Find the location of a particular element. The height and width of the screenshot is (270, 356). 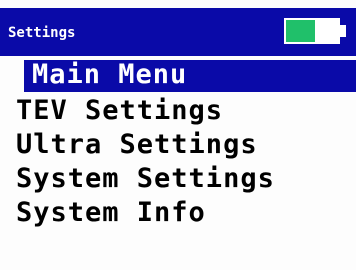

battery-level-fill is located at coordinates (300, 31).